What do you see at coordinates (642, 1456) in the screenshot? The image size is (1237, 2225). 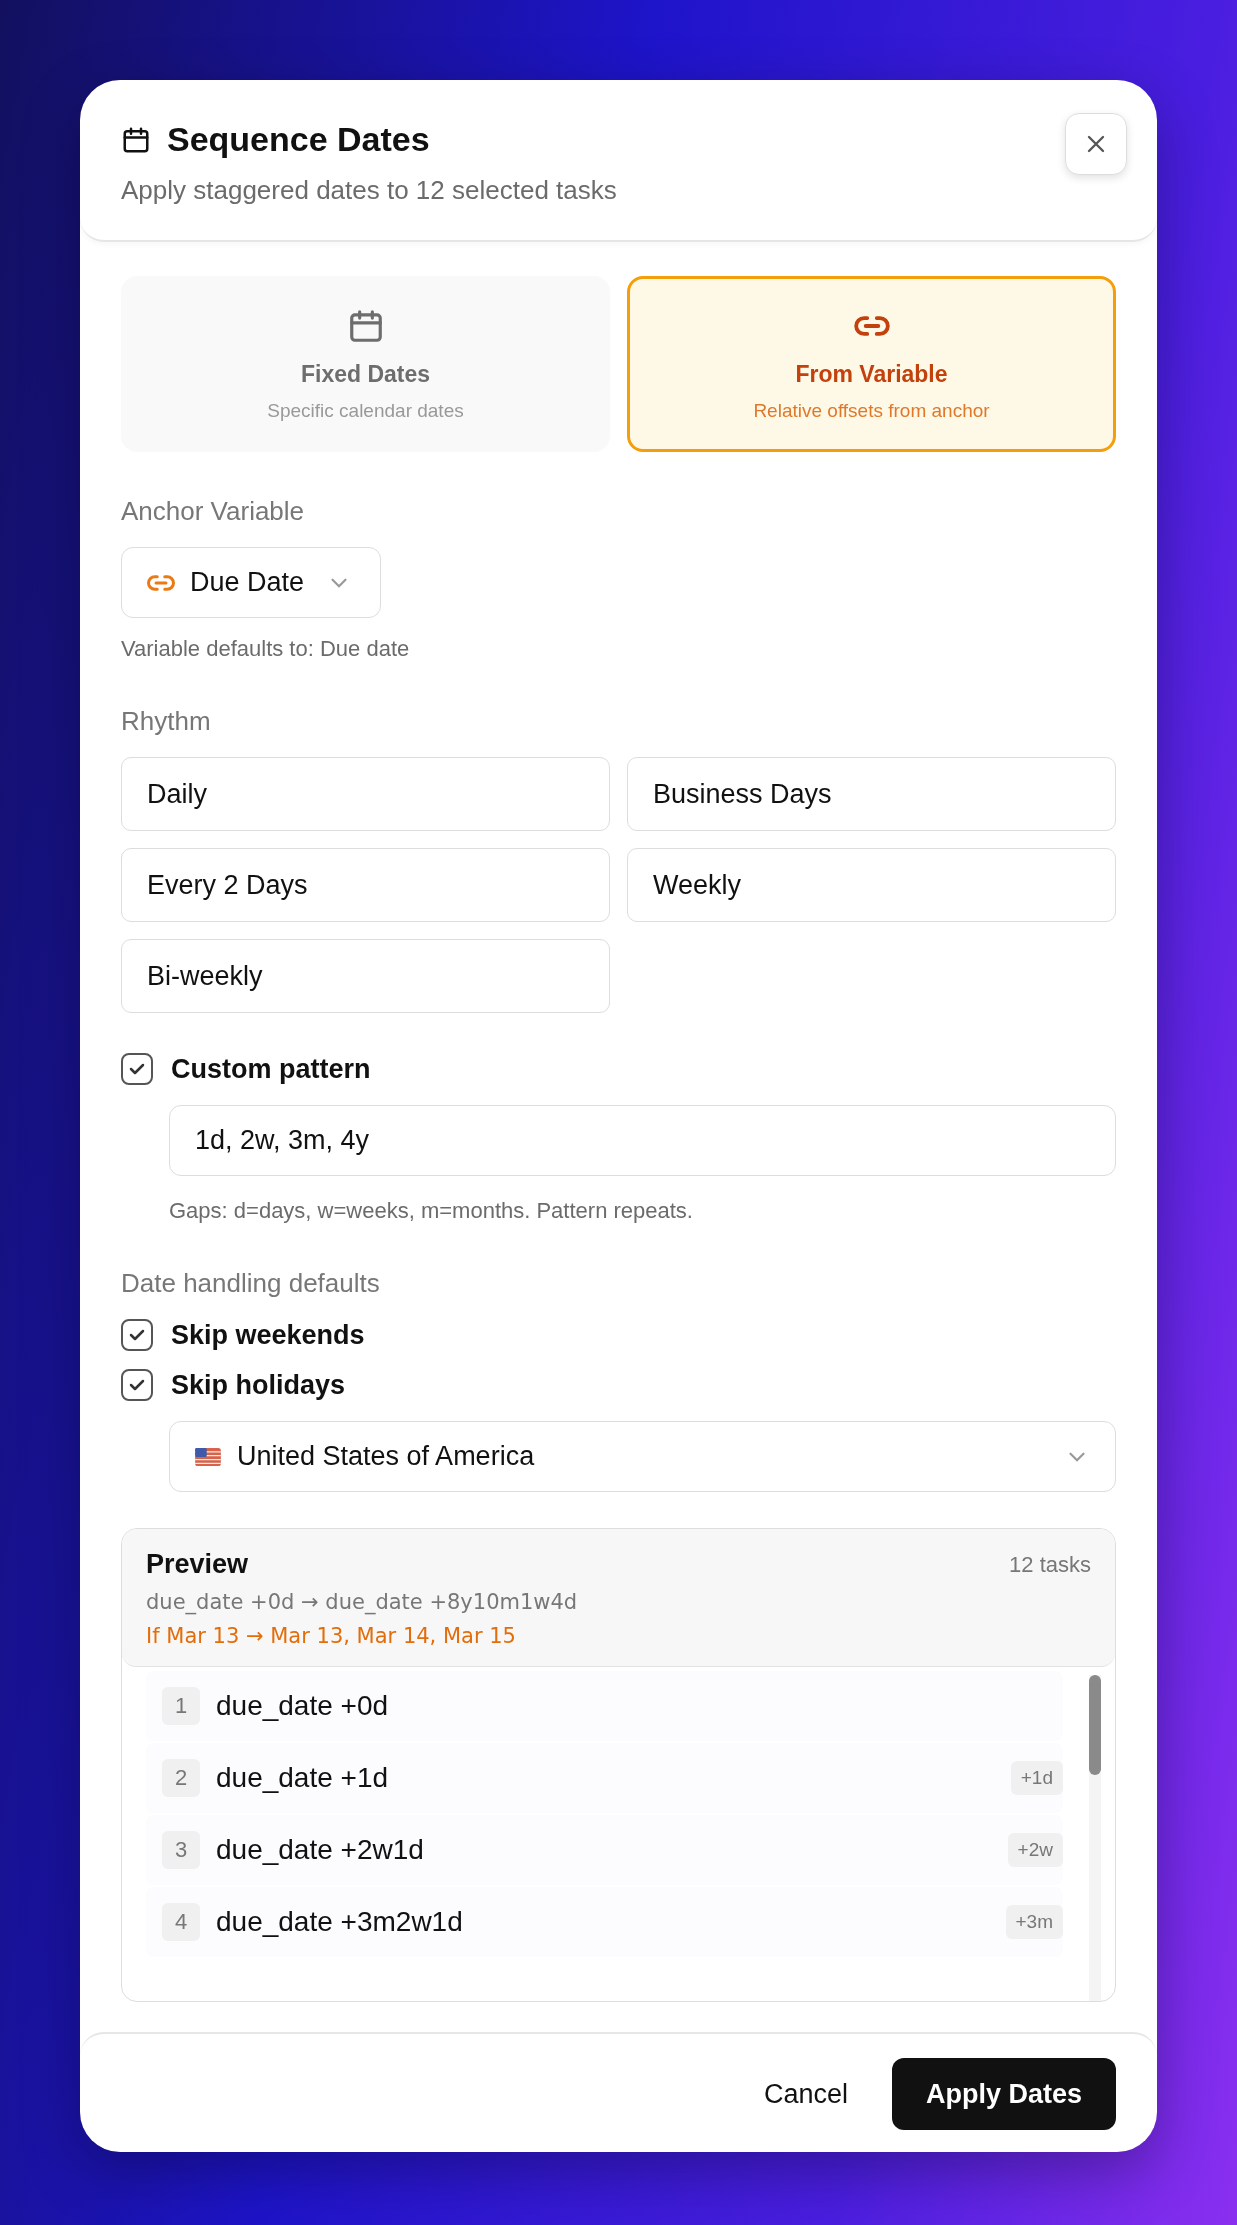 I see `country-select: United States of America` at bounding box center [642, 1456].